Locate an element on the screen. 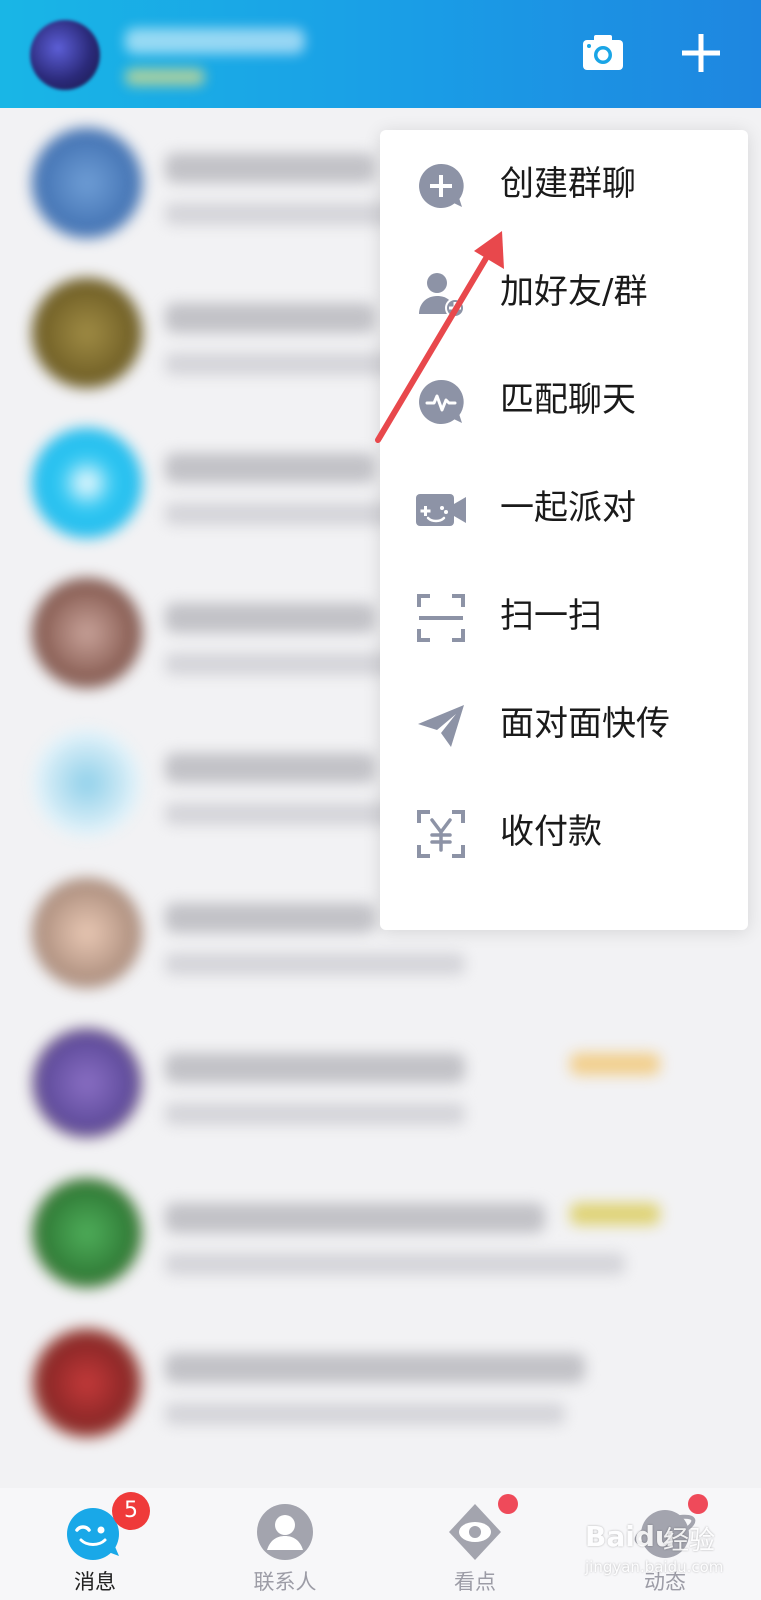 The width and height of the screenshot is (761, 1600). face-to-face-transfer-icon is located at coordinates (441, 726).